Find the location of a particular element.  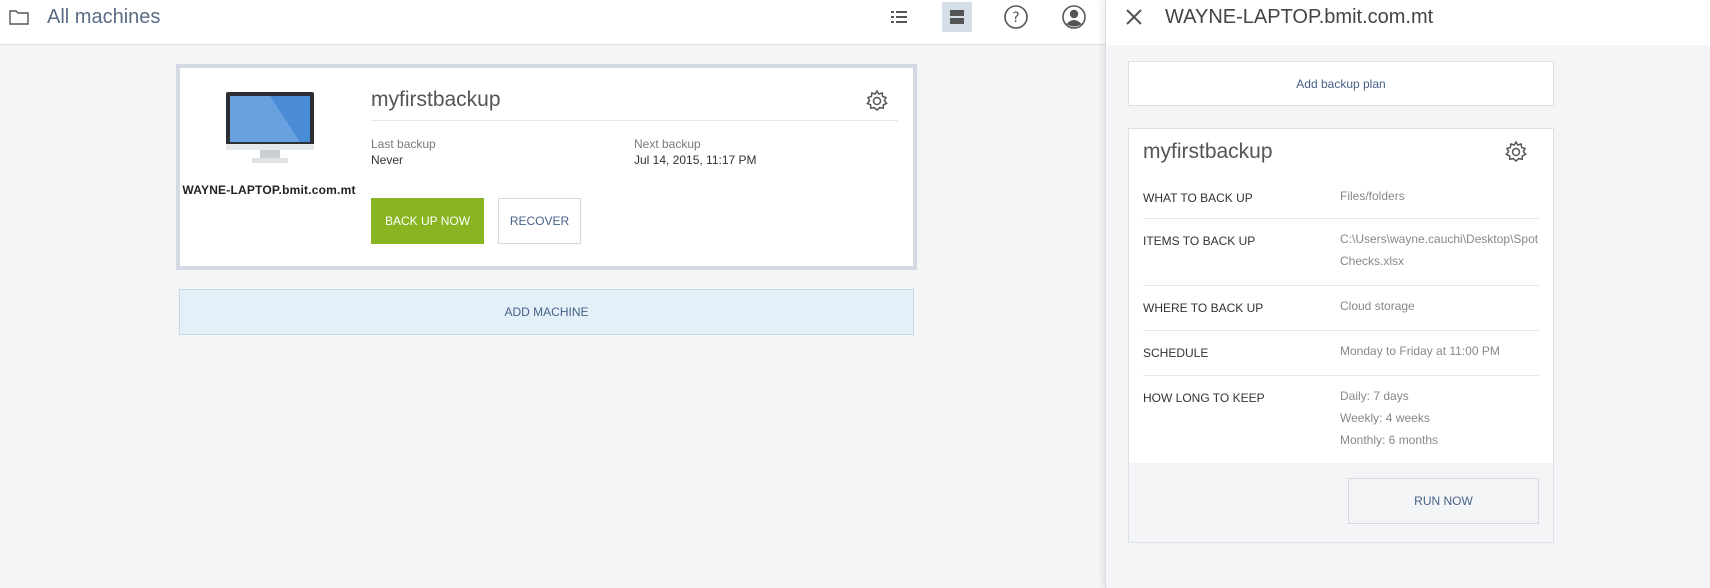

row-key: SCHEDULE is located at coordinates (1176, 353).